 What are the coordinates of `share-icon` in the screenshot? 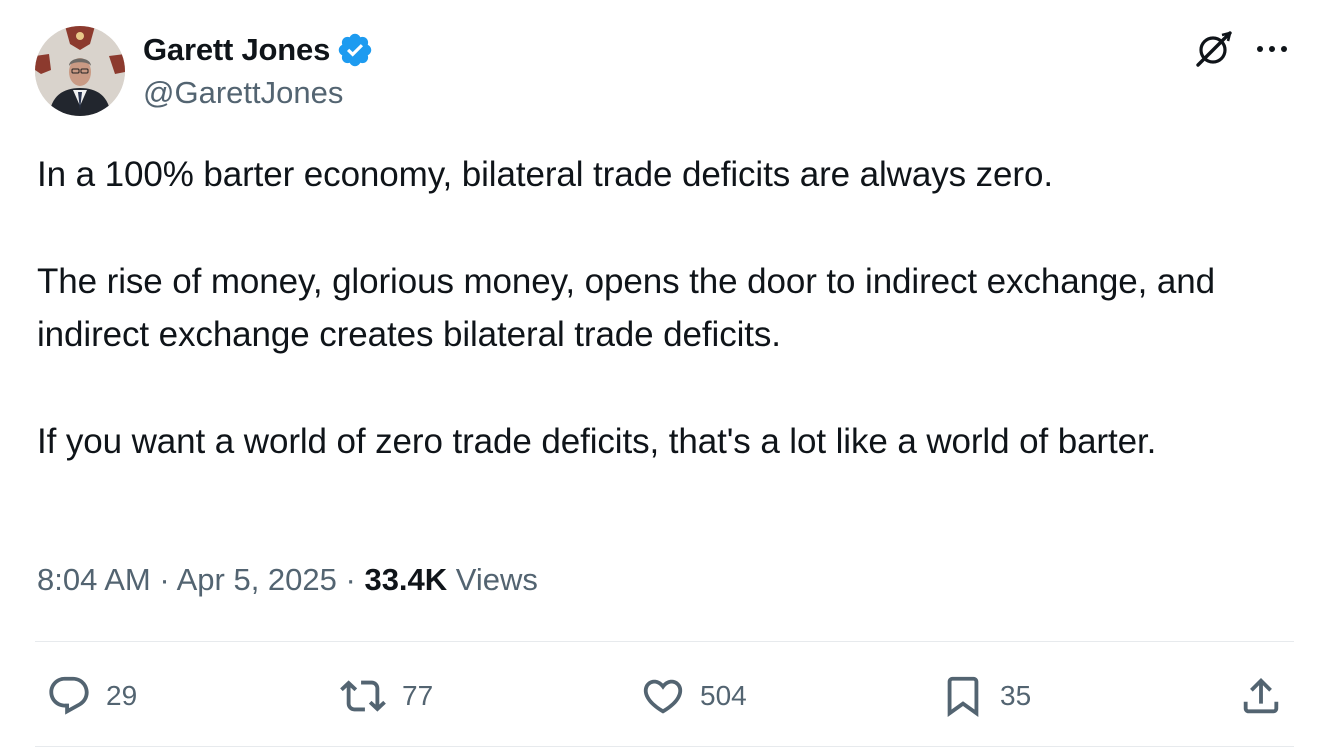 It's located at (1261, 695).